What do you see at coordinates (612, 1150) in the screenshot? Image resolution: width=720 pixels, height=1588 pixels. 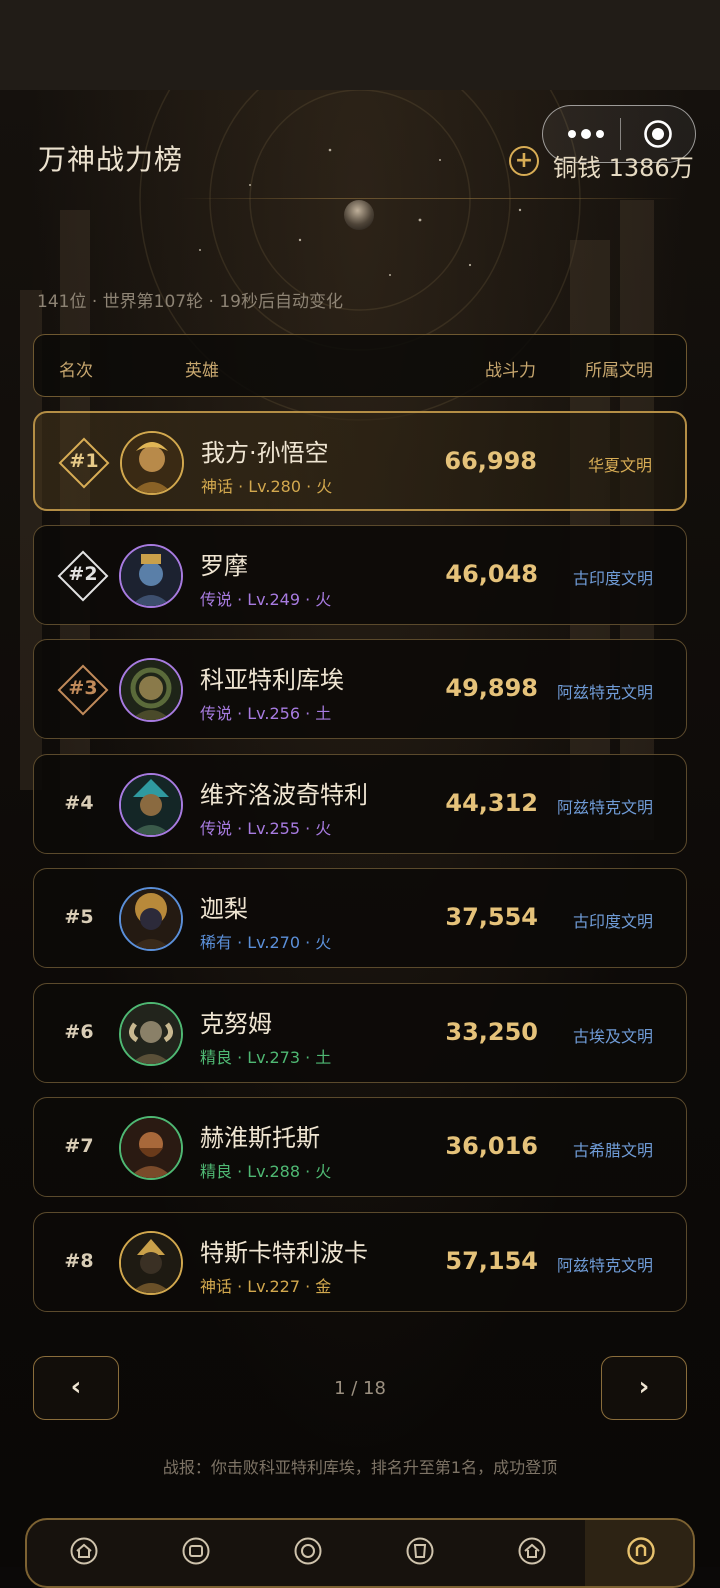 I see `civilization-label: 古希腊文明` at bounding box center [612, 1150].